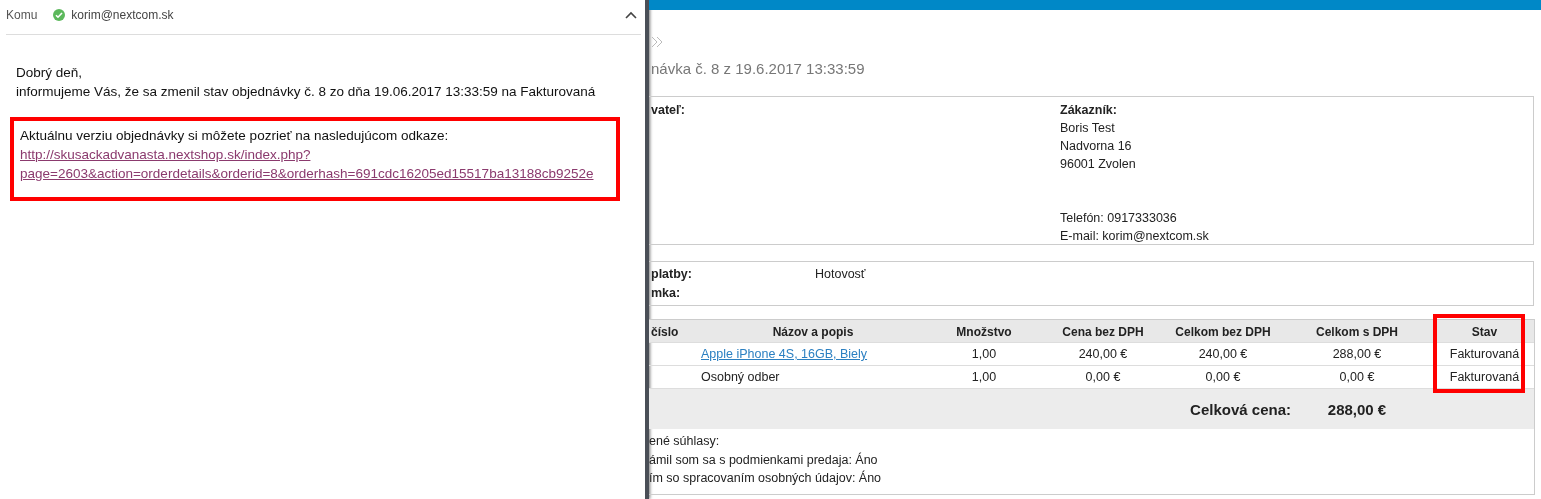 This screenshot has height=499, width=1541. What do you see at coordinates (813, 331) in the screenshot?
I see `column-header: Názov a popis` at bounding box center [813, 331].